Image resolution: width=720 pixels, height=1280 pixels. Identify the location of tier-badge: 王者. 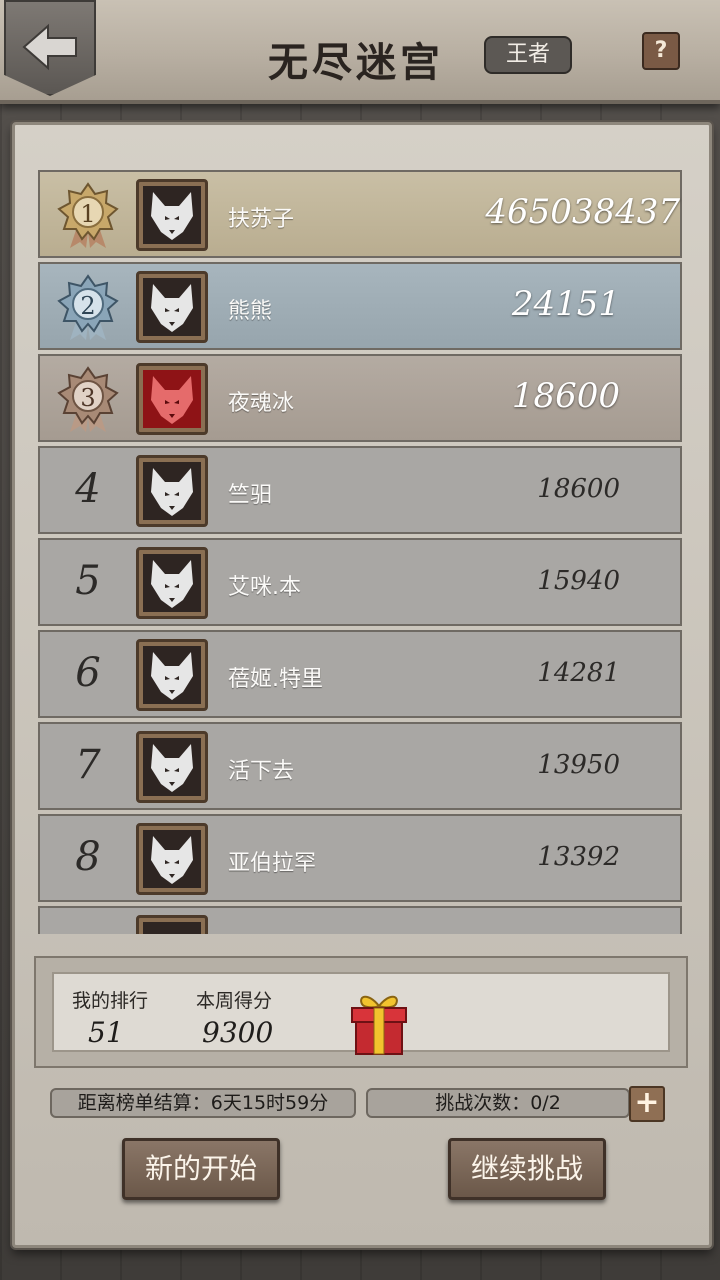
(528, 55).